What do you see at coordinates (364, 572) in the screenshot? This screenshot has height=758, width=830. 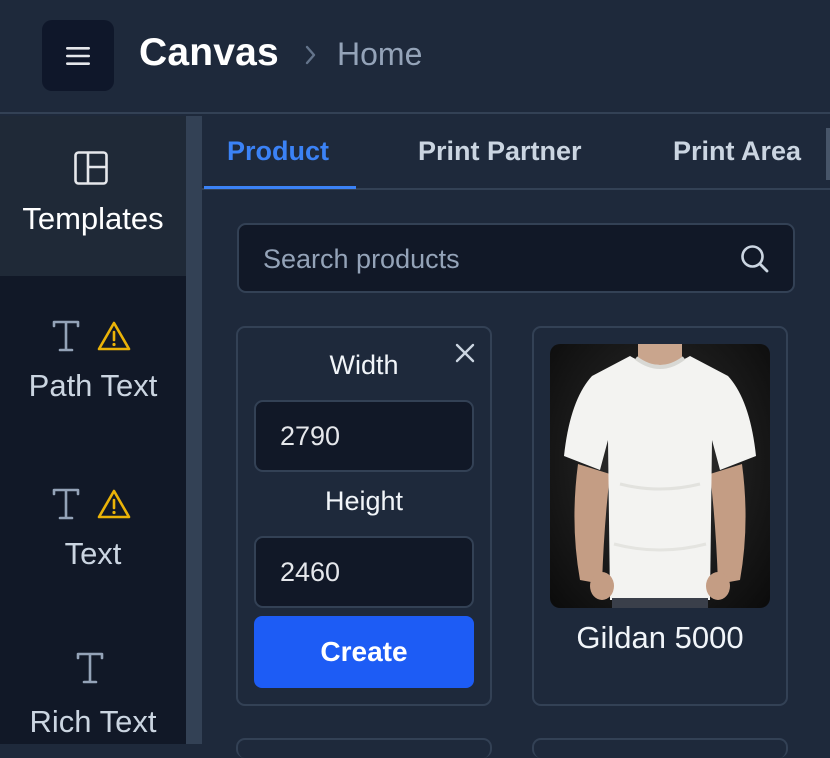 I see `height-field` at bounding box center [364, 572].